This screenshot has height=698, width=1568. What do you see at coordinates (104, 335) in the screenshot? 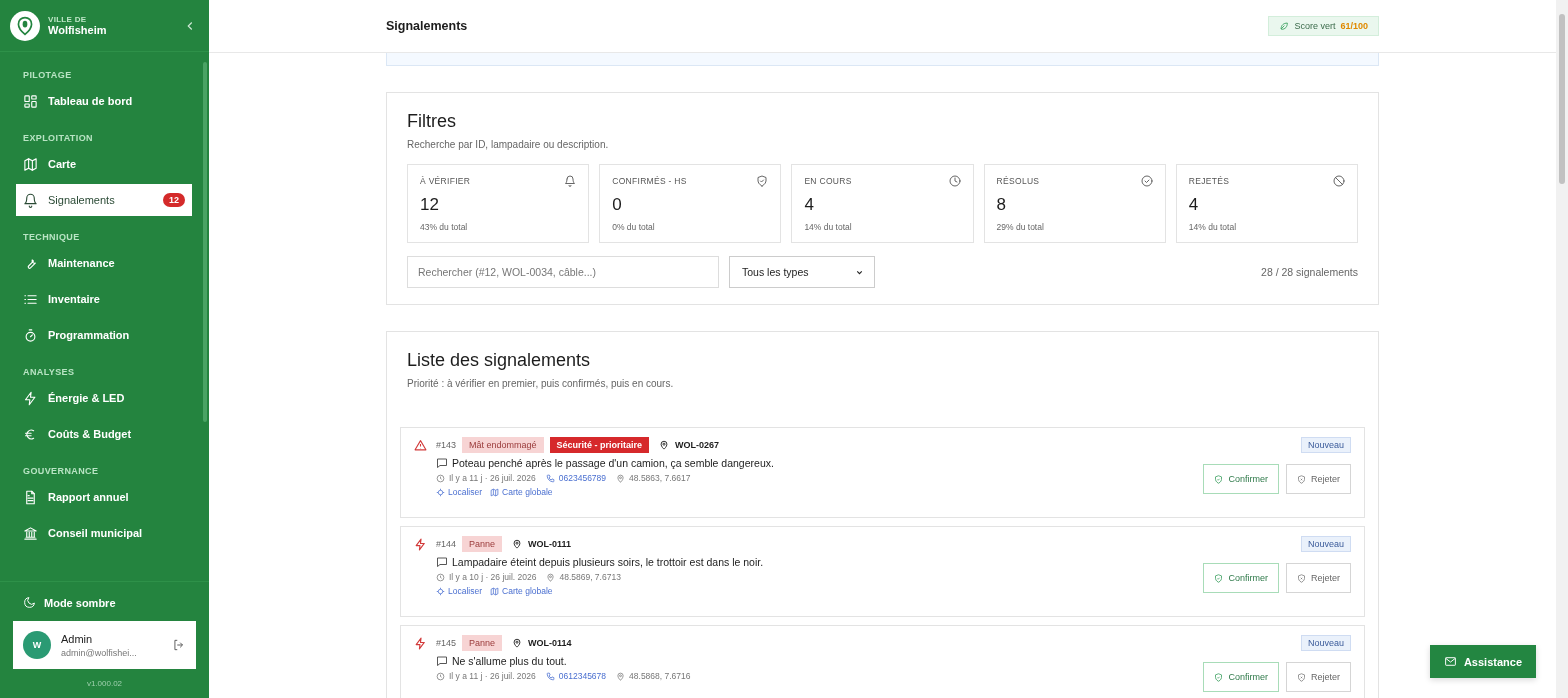
I see `nav-item: Programmation` at bounding box center [104, 335].